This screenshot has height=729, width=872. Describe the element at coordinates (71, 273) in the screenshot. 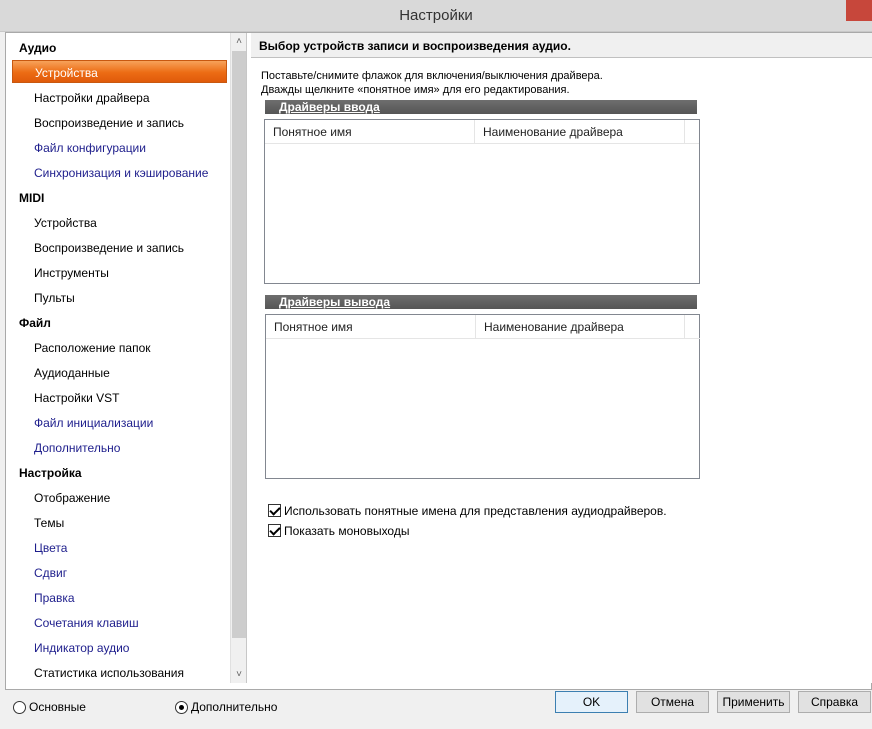

I see `sidebar-item-instruments: Инструменты` at that location.